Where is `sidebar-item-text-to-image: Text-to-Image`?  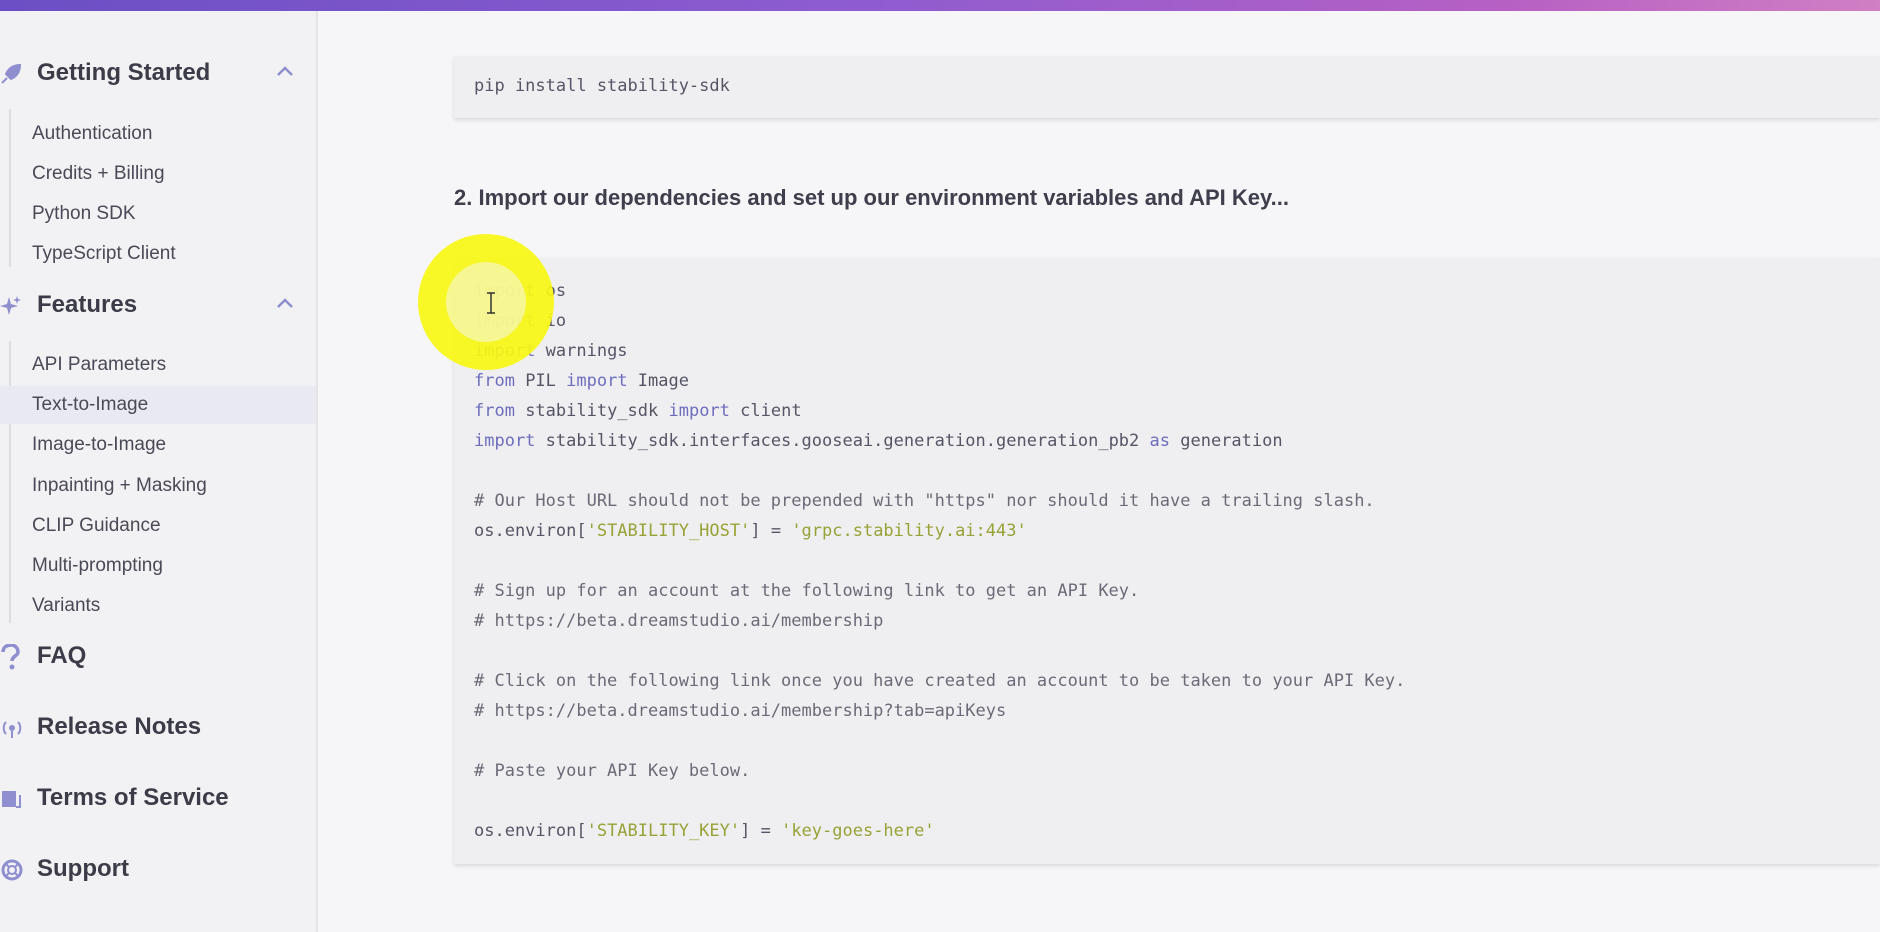 sidebar-item-text-to-image: Text-to-Image is located at coordinates (158, 405).